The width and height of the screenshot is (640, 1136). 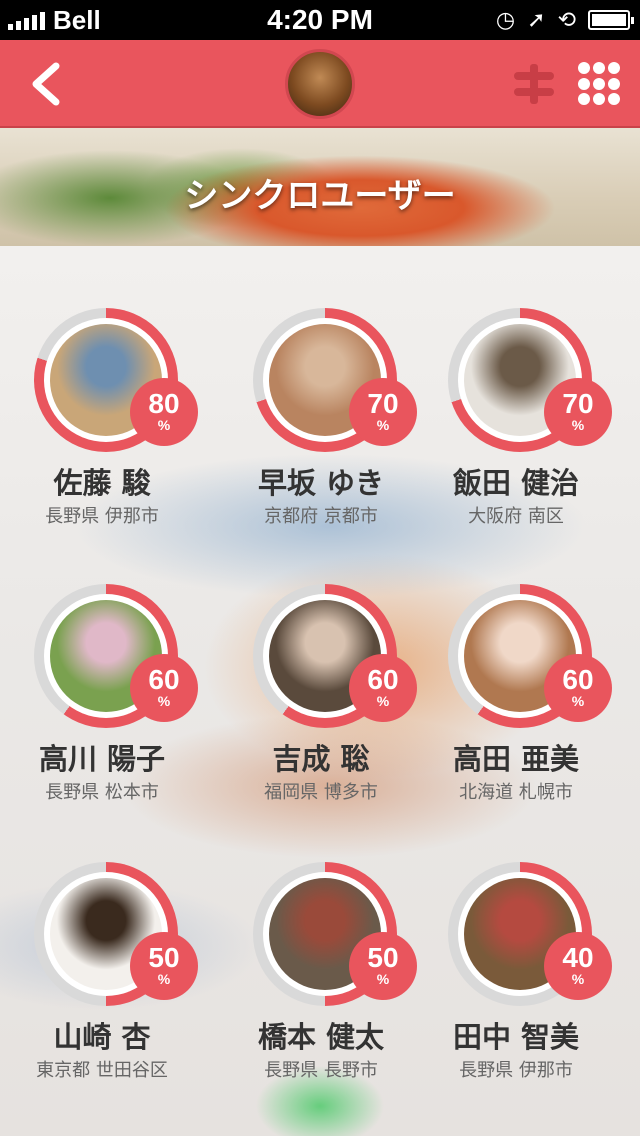 I want to click on user-location: 長野県 長野市, so click(x=321, y=1070).